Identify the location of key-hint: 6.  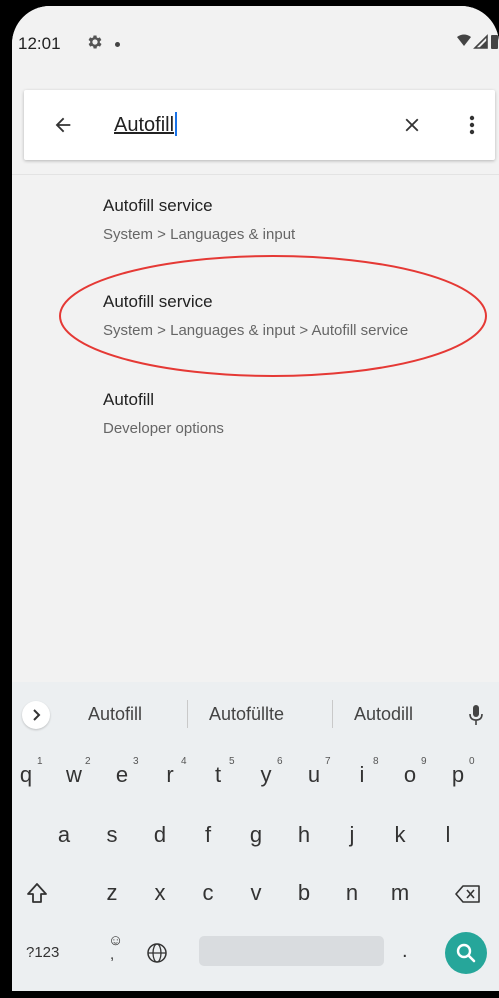
(280, 761).